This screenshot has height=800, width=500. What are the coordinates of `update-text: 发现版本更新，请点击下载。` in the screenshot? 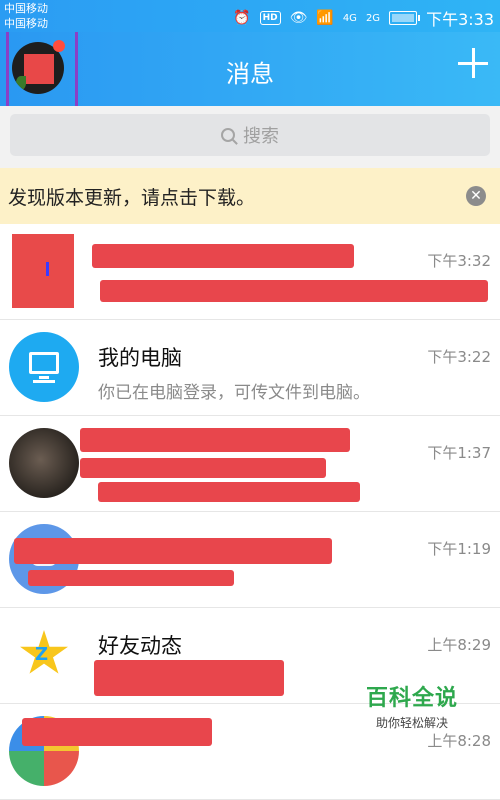 It's located at (131, 196).